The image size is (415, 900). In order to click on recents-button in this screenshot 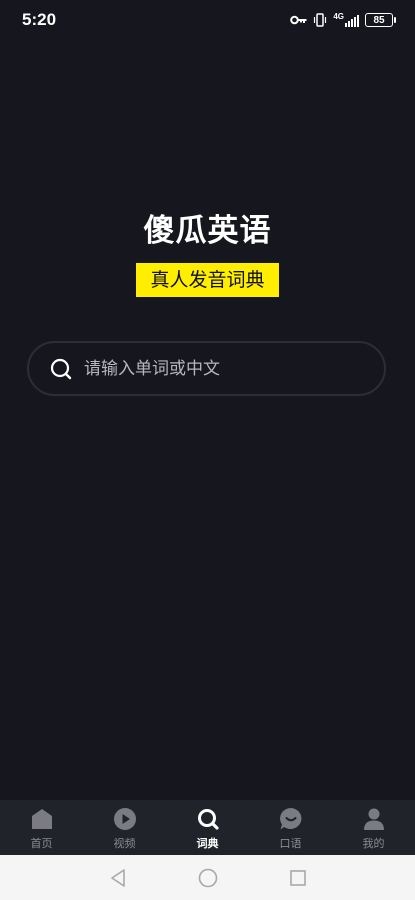, I will do `click(298, 878)`.